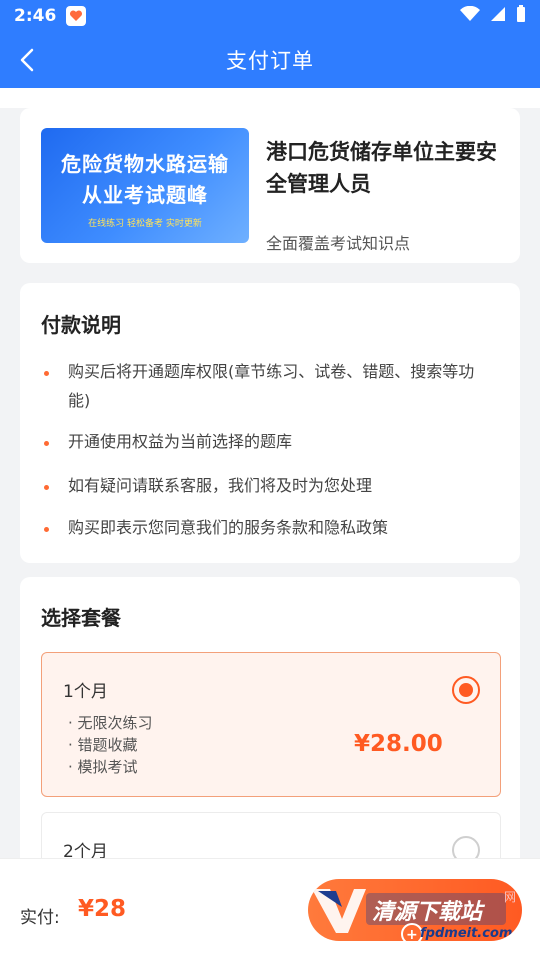 The height and width of the screenshot is (960, 540). I want to click on pay-button: 清源下载站 + fpdmeit.com 网, so click(415, 910).